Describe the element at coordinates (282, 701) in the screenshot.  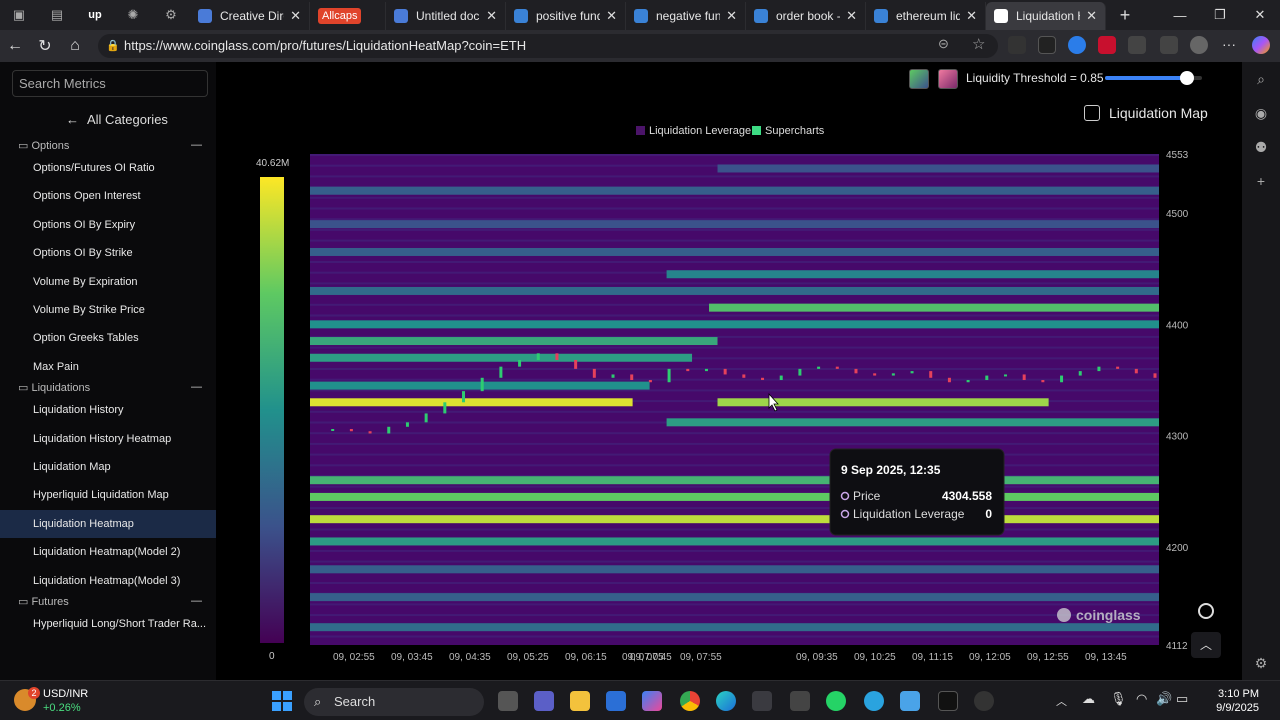
I see `start-windows-icon` at that location.